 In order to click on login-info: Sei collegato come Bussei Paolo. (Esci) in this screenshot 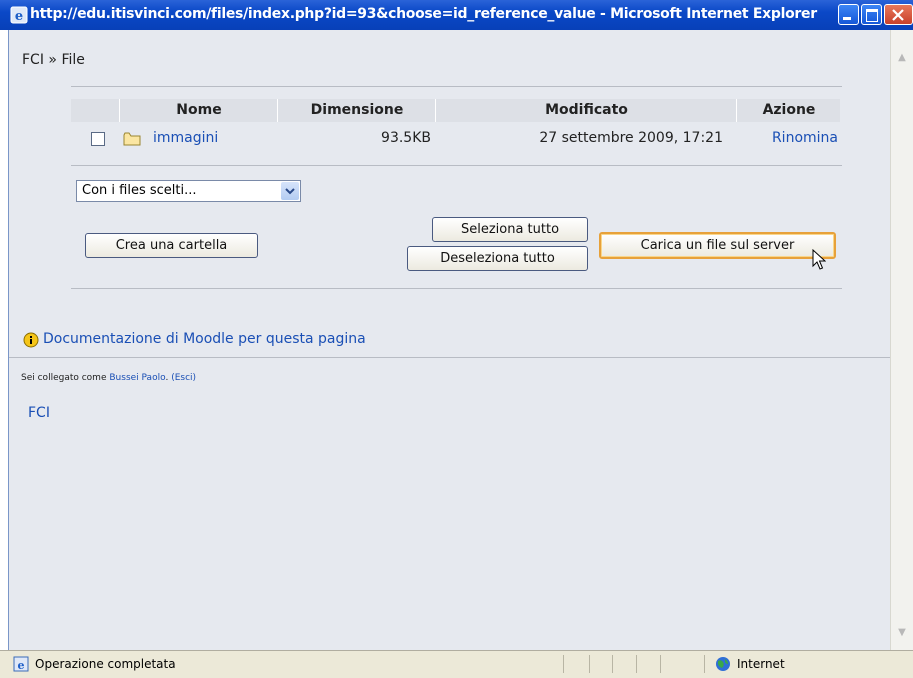, I will do `click(108, 378)`.